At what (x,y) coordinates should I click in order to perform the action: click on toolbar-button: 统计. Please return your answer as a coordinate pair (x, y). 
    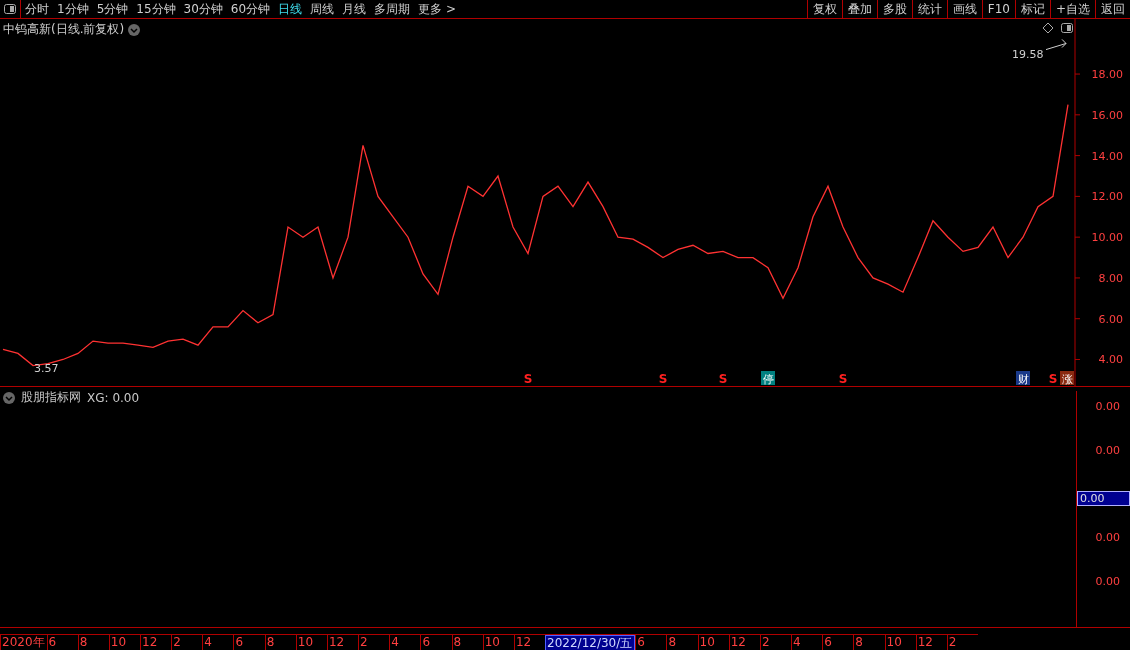
    Looking at the image, I should click on (929, 9).